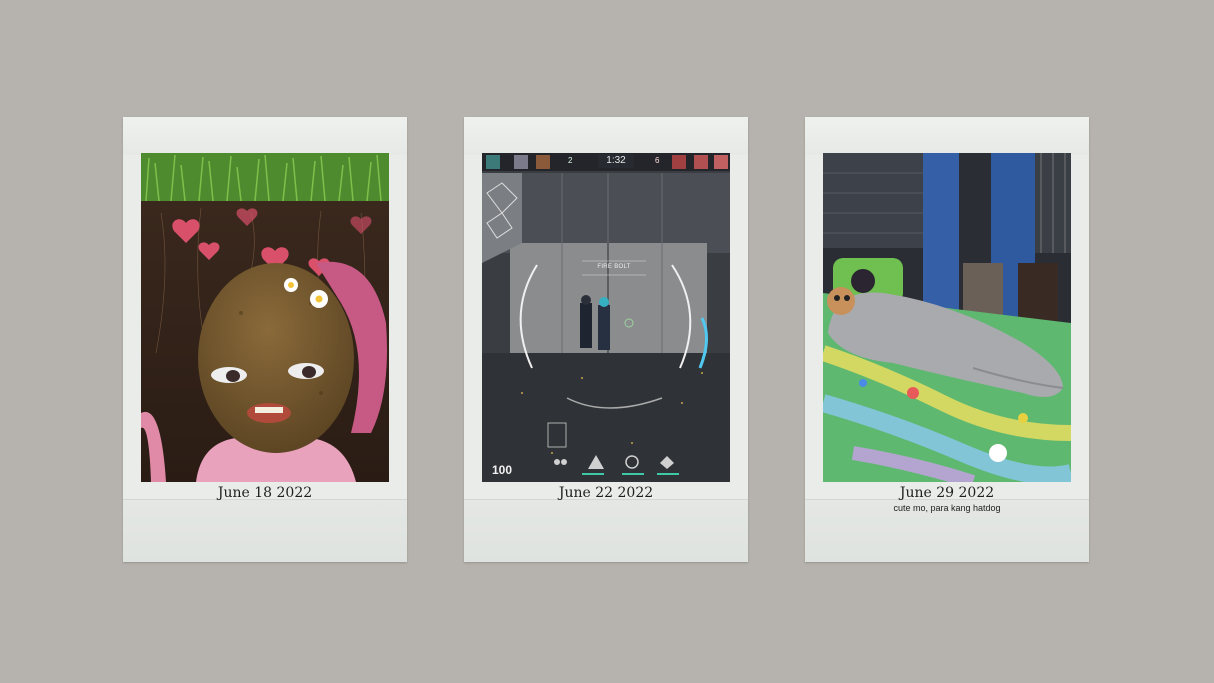 The image size is (1214, 683). Describe the element at coordinates (502, 470) in the screenshot. I see `health-value: 100` at that location.